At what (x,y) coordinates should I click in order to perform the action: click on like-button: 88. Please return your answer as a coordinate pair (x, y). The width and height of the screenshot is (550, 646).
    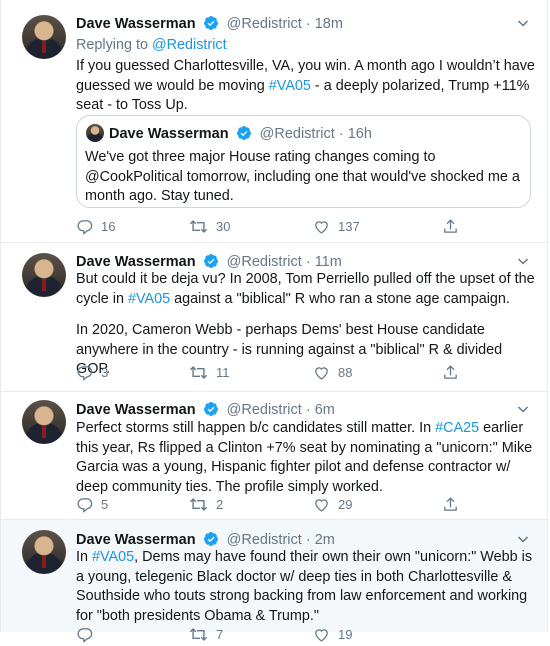
    Looking at the image, I should click on (332, 372).